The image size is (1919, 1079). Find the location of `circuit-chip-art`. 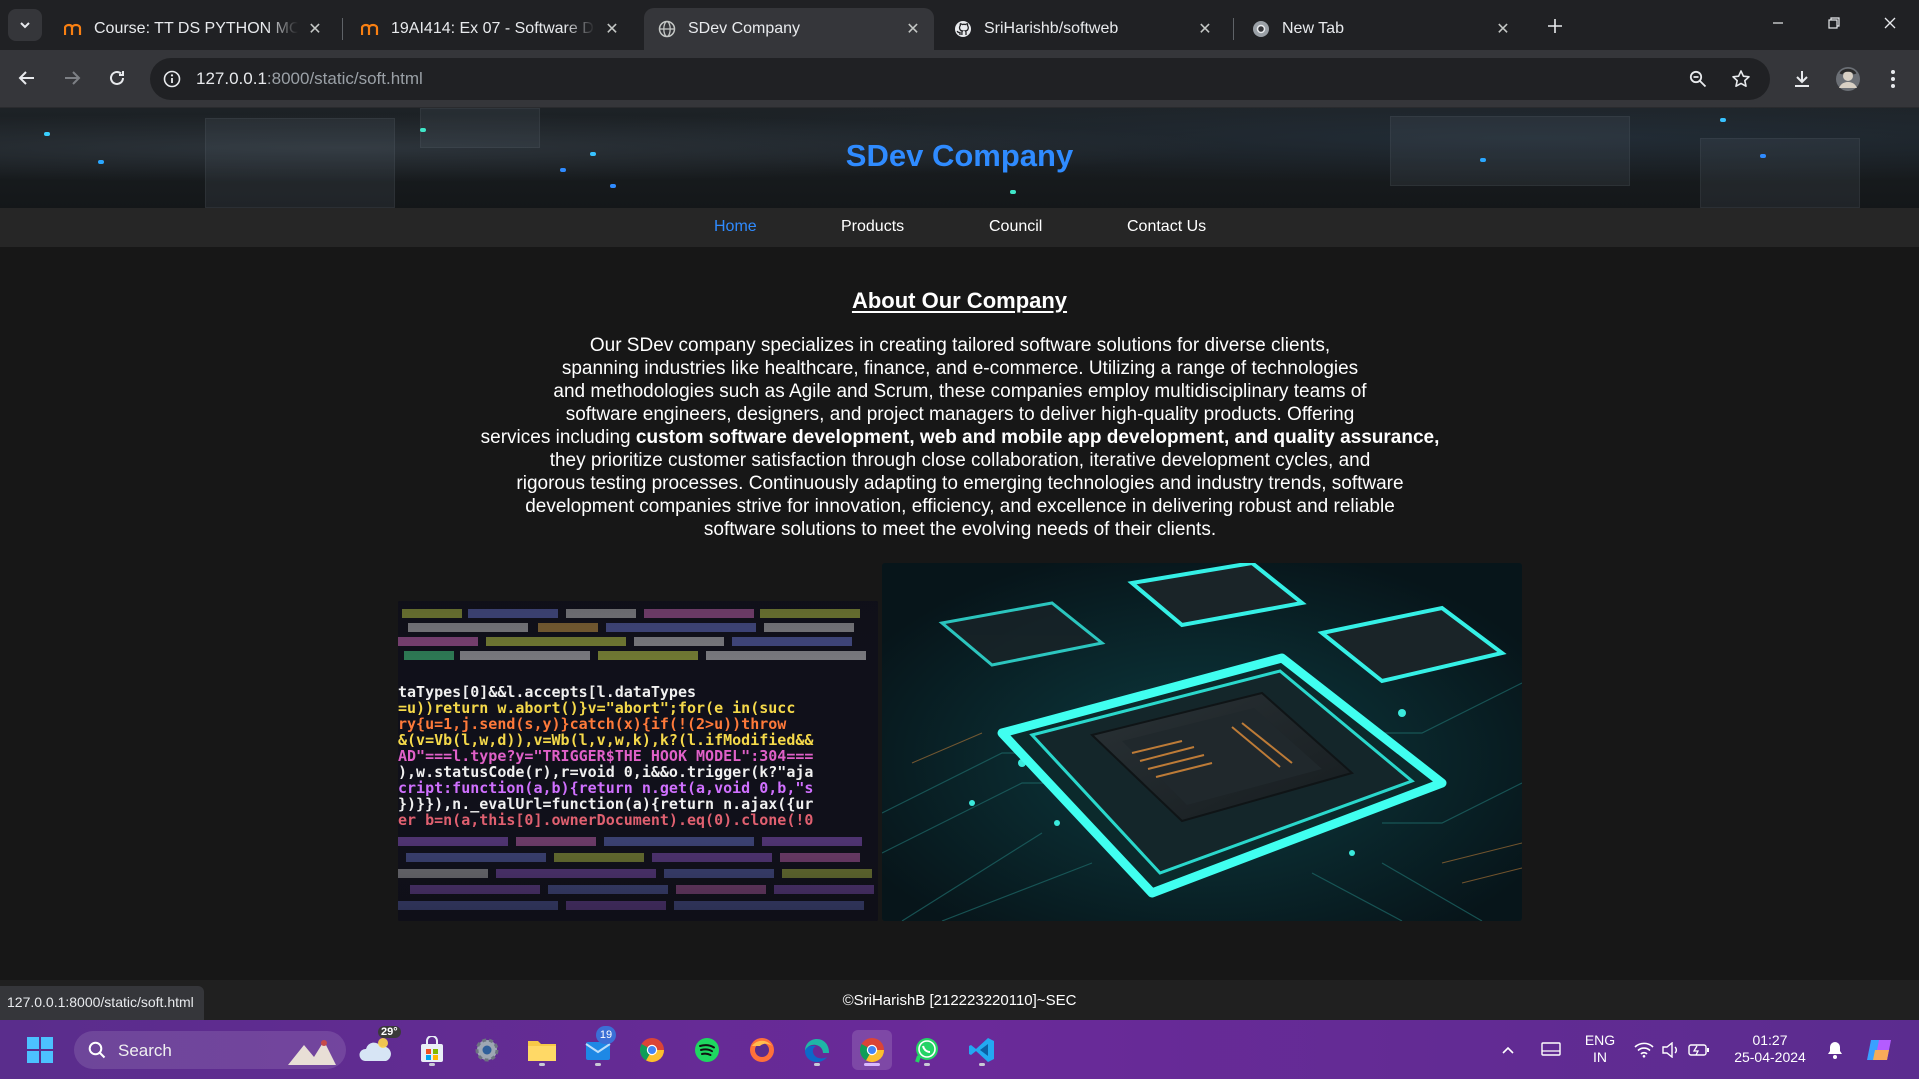

circuit-chip-art is located at coordinates (1202, 742).